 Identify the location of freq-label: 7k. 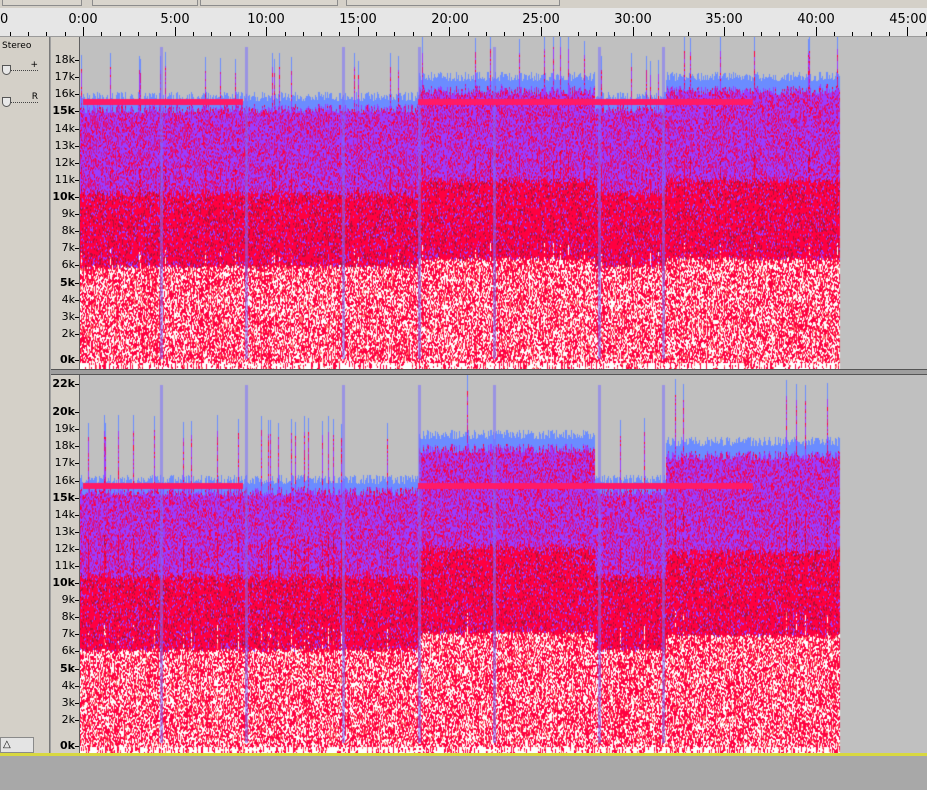
(68, 247).